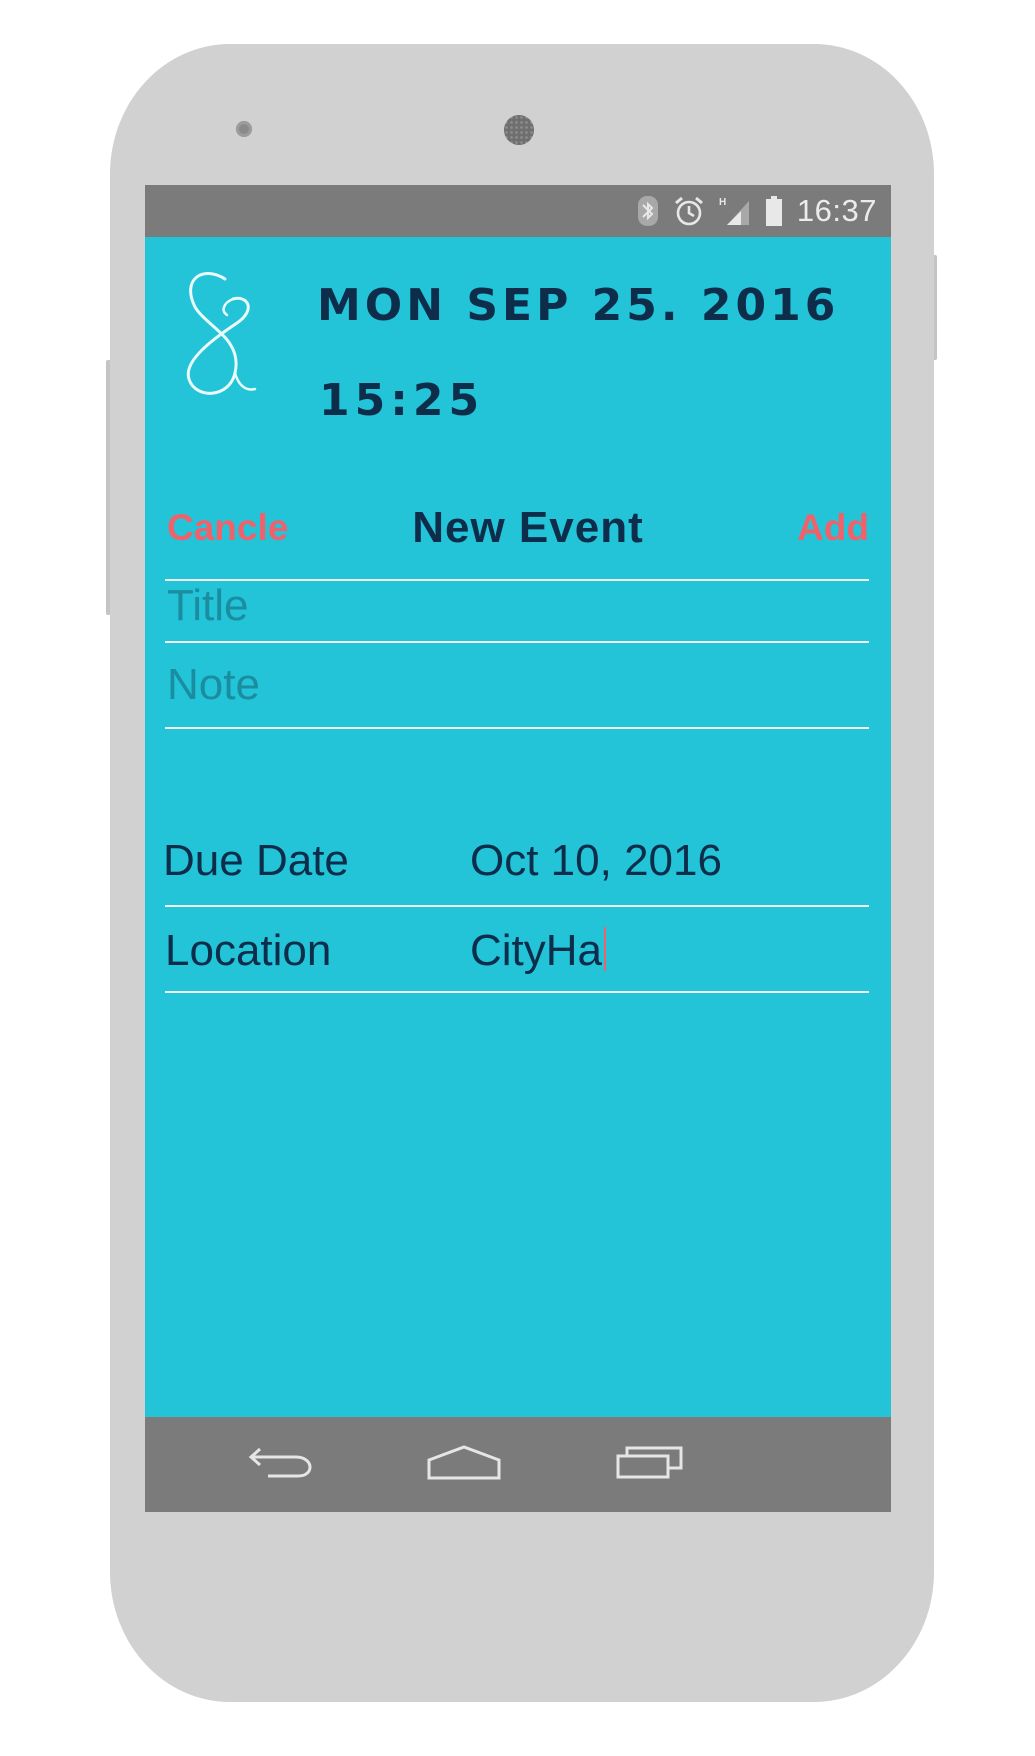 The height and width of the screenshot is (1756, 1035). What do you see at coordinates (516, 606) in the screenshot?
I see `event-title-input` at bounding box center [516, 606].